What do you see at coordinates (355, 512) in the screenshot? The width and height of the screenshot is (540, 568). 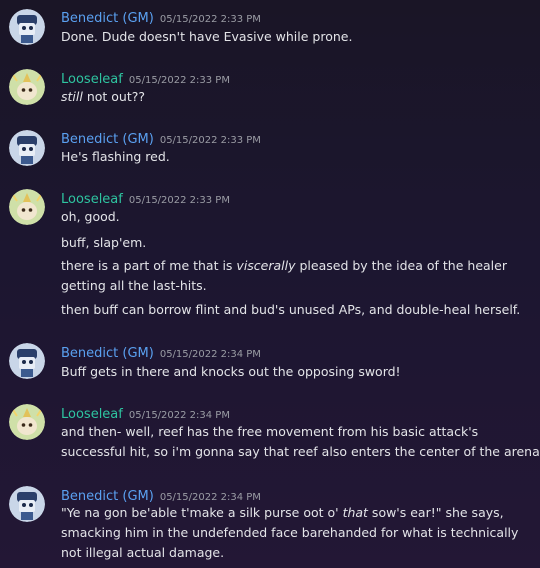 I see `emphasis-text: that` at bounding box center [355, 512].